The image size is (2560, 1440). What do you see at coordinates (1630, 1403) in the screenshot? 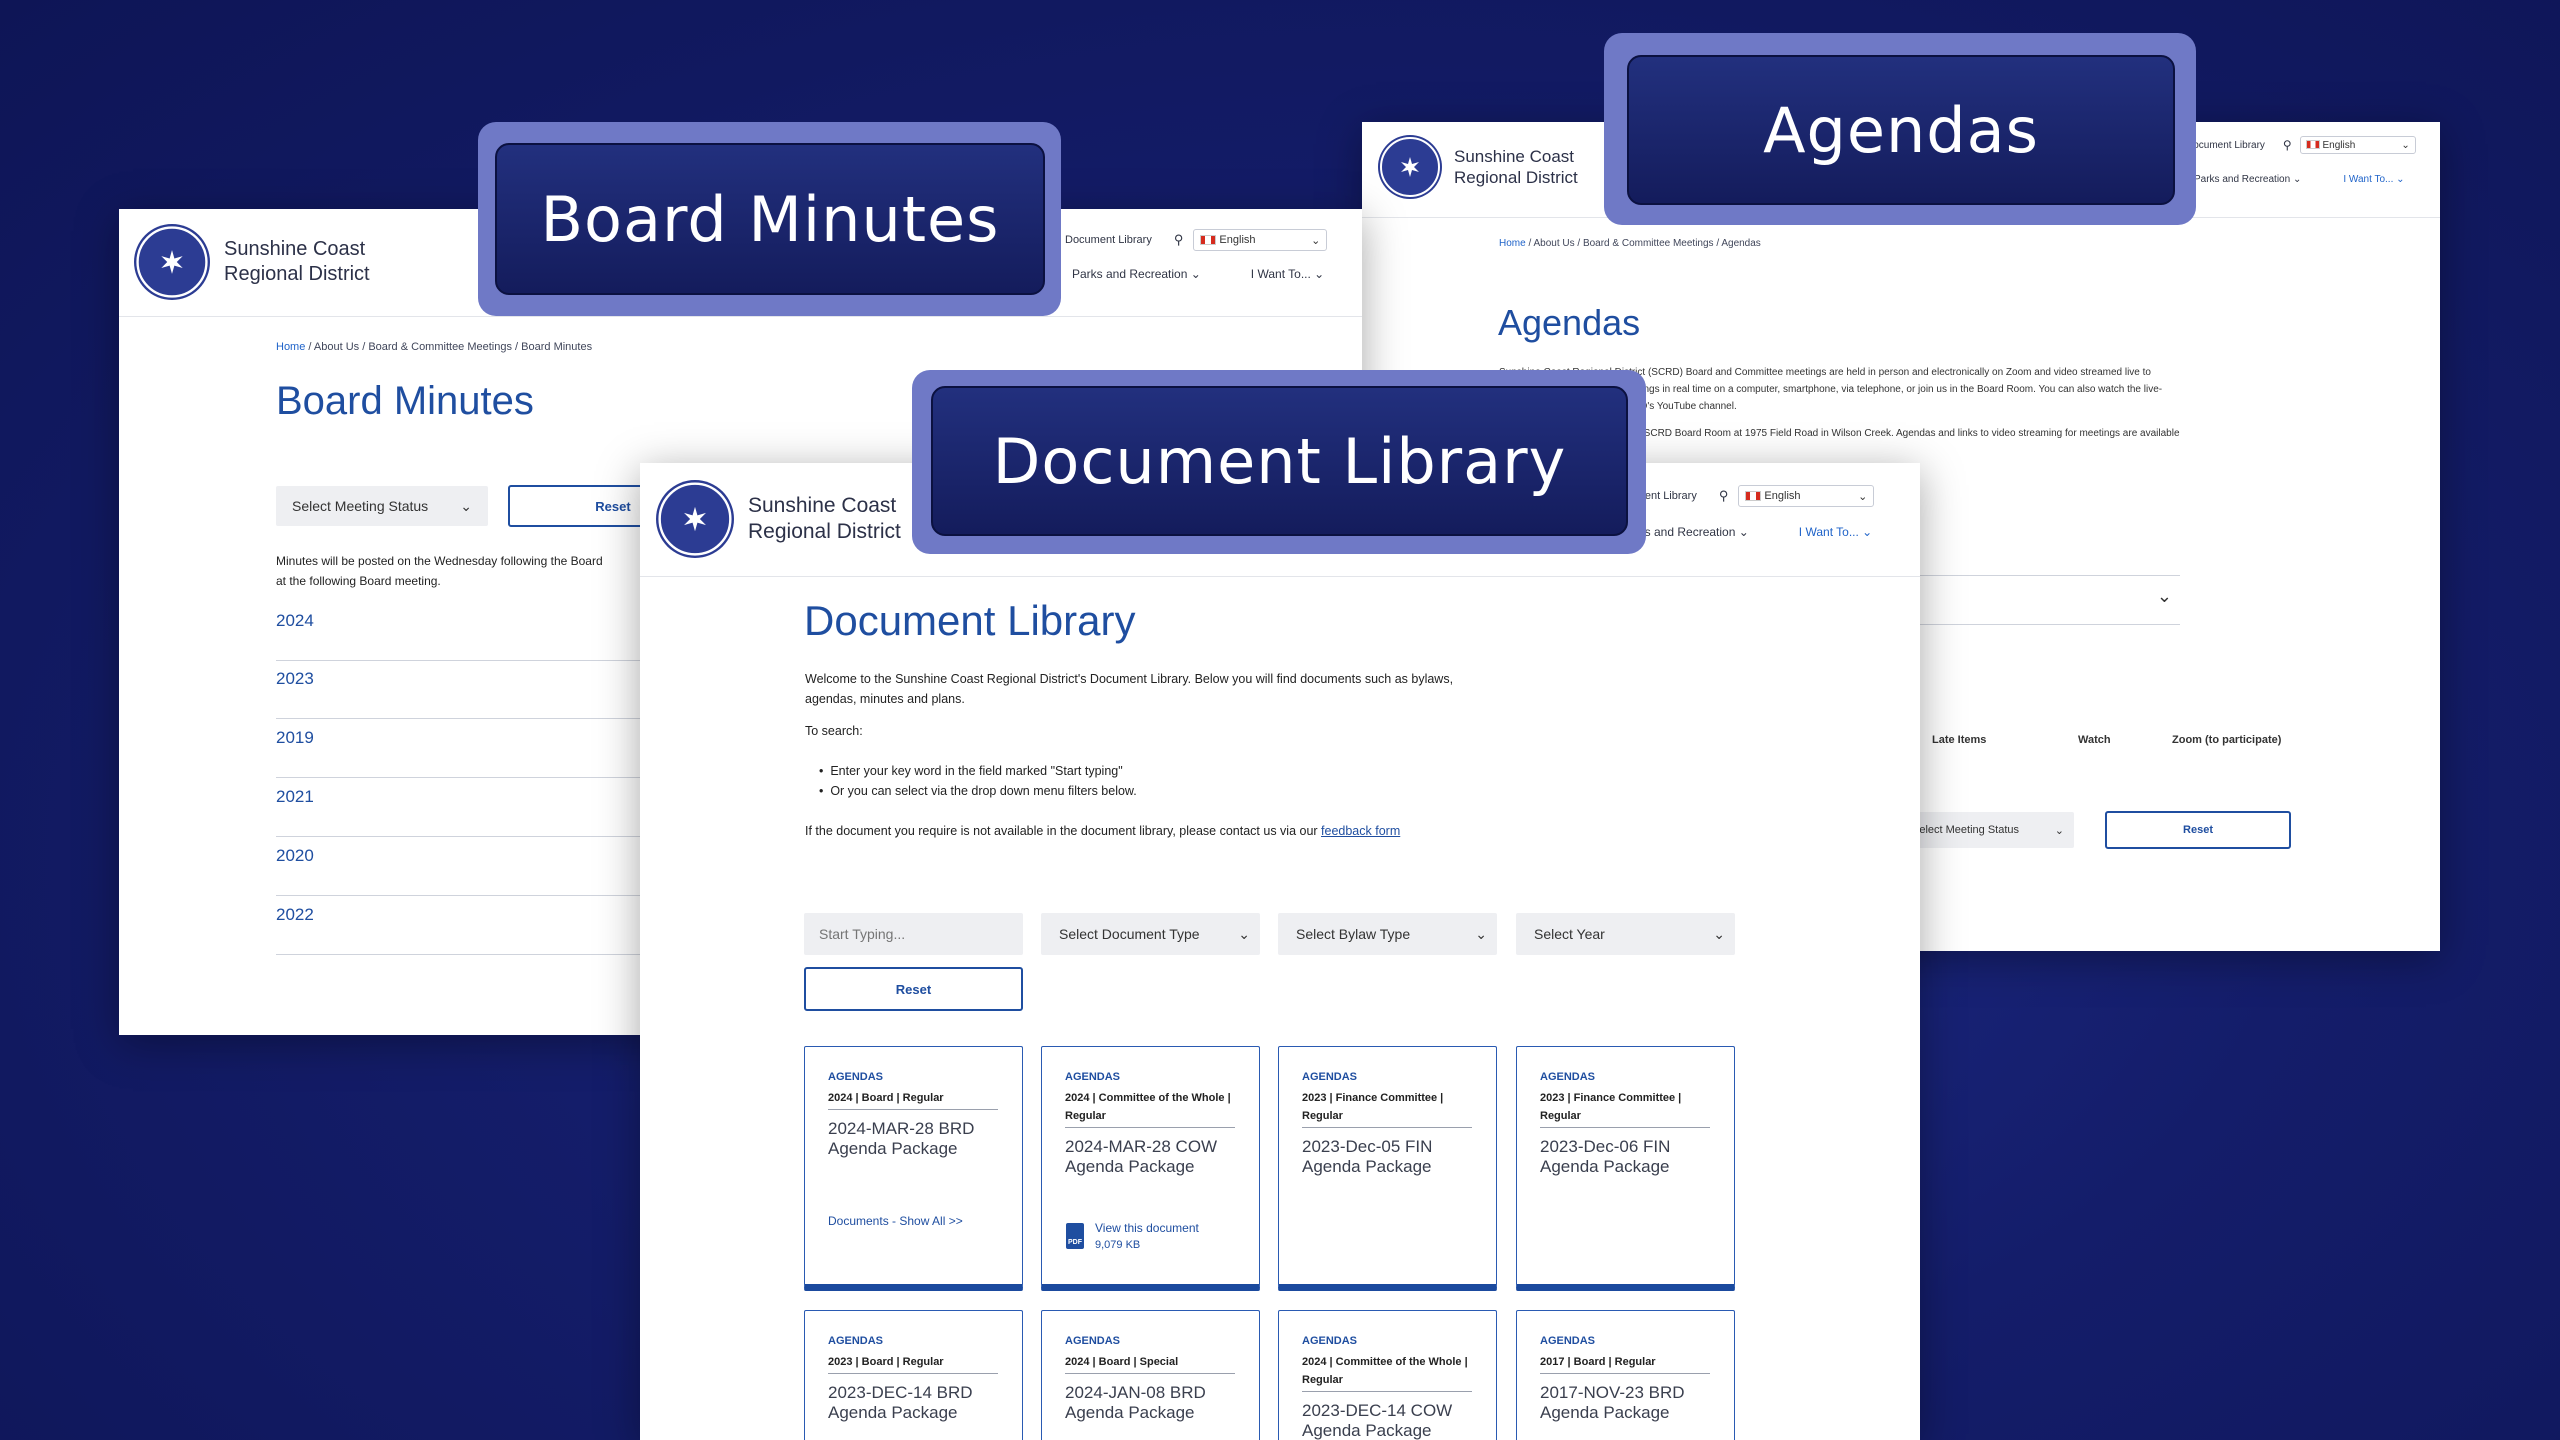
I see `card-title: 2017-NOV-23 BRD Agenda Package` at bounding box center [1630, 1403].